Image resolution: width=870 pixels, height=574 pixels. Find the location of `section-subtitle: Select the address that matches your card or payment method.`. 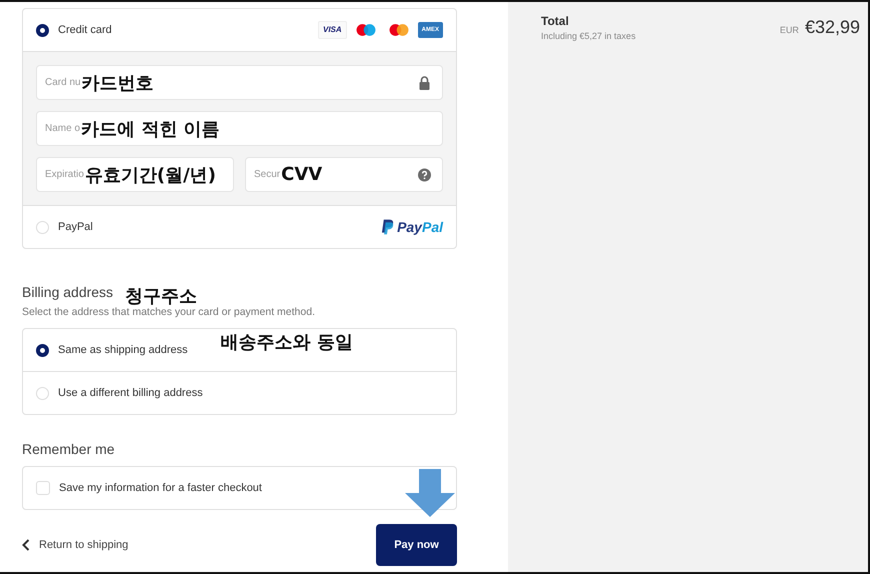

section-subtitle: Select the address that matches your card or payment method. is located at coordinates (169, 312).